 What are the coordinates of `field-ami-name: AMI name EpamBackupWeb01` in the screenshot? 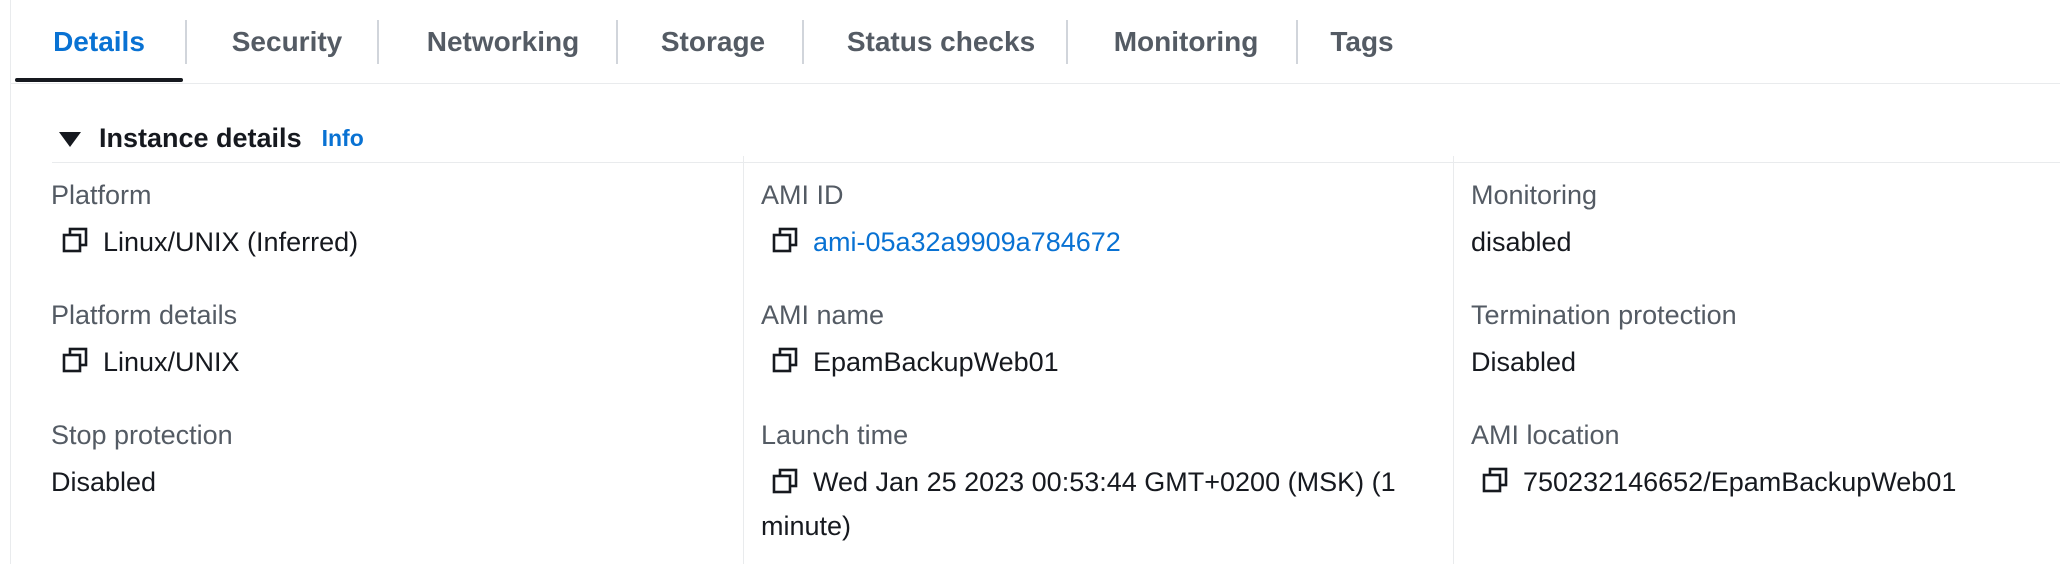 It's located at (910, 341).